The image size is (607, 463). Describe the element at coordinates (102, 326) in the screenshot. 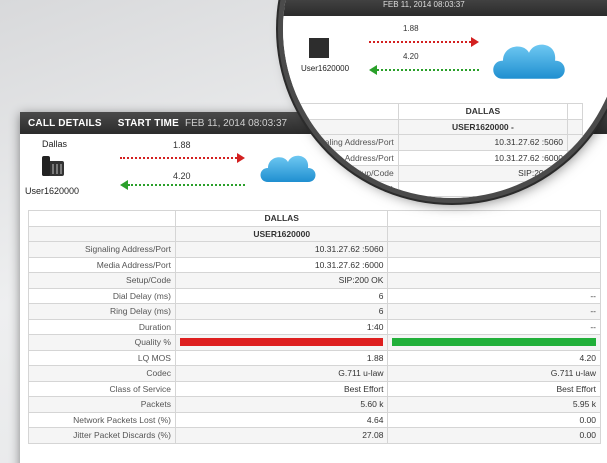

I see `row-label-duration: Duration` at that location.